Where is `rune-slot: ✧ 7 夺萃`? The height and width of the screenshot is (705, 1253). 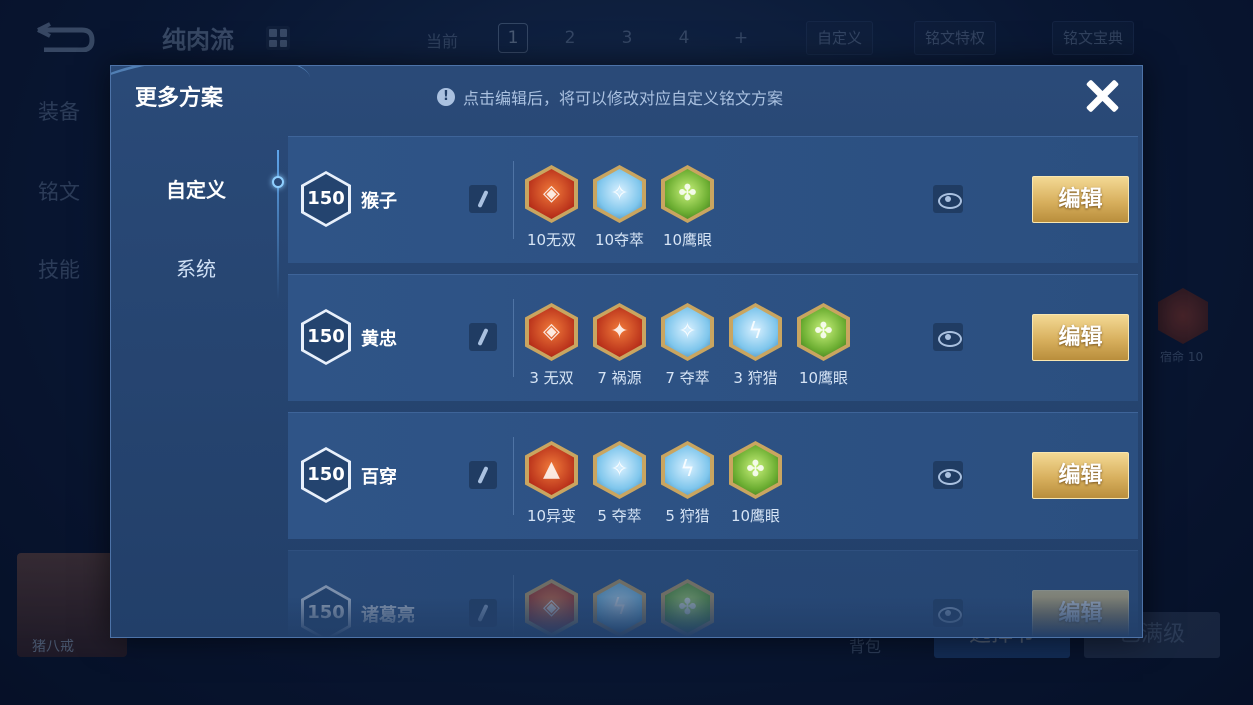 rune-slot: ✧ 7 夺萃 is located at coordinates (687, 345).